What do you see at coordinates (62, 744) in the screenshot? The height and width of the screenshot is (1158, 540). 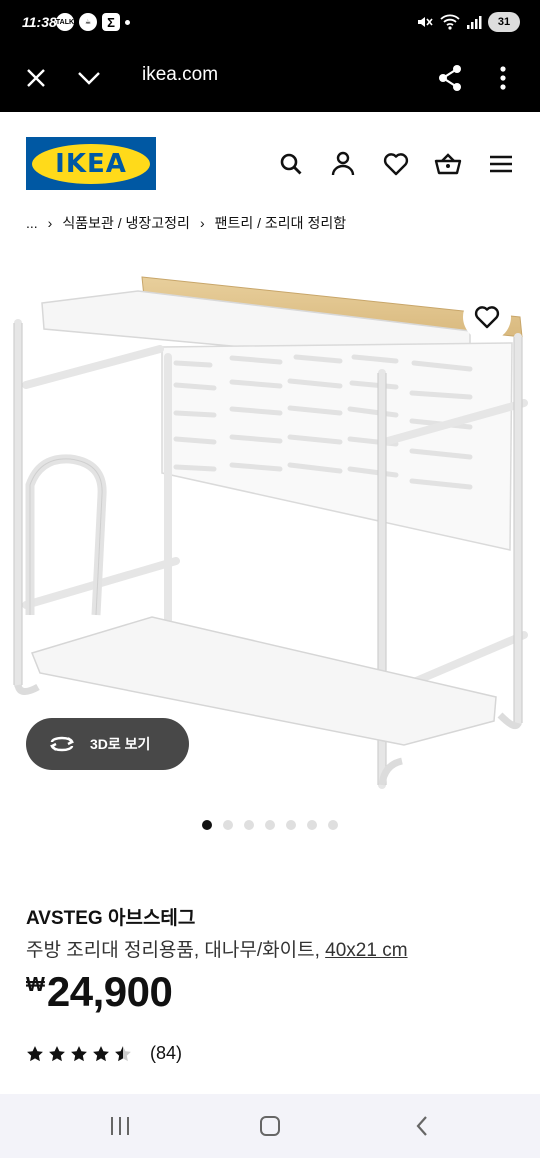 I see `rotate-3d-icon` at bounding box center [62, 744].